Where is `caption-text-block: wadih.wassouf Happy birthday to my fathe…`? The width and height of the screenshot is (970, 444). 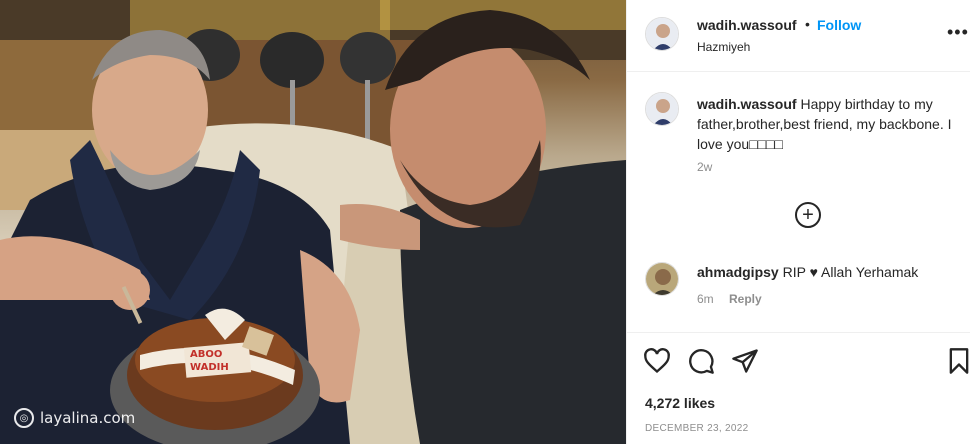
caption-text-block: wadih.wassouf Happy birthday to my fathe… is located at coordinates (827, 124).